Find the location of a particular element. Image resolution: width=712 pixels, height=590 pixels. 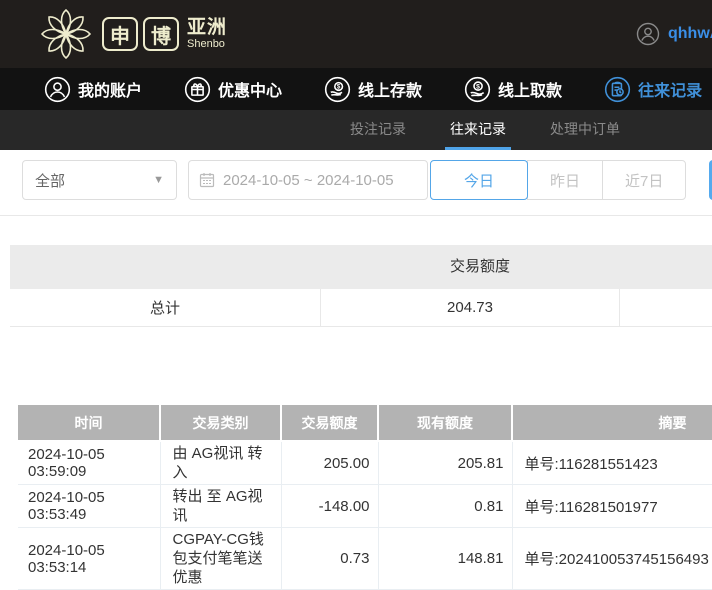

summary-total-row: 总计 204.73 is located at coordinates (361, 308).